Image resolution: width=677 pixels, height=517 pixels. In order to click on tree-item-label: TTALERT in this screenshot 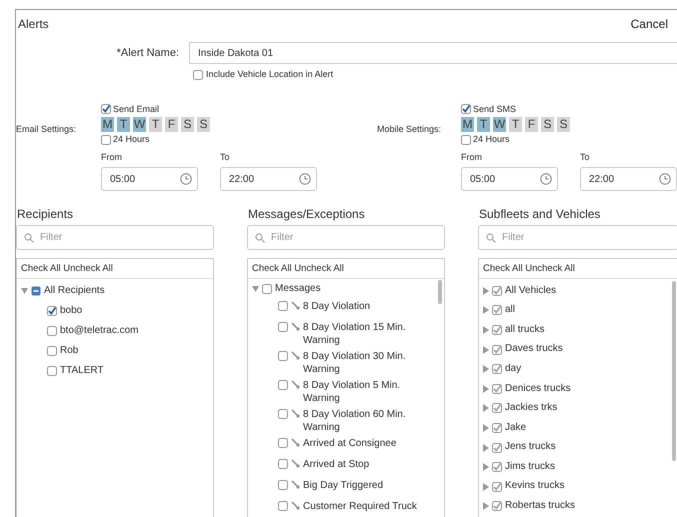, I will do `click(82, 371)`.